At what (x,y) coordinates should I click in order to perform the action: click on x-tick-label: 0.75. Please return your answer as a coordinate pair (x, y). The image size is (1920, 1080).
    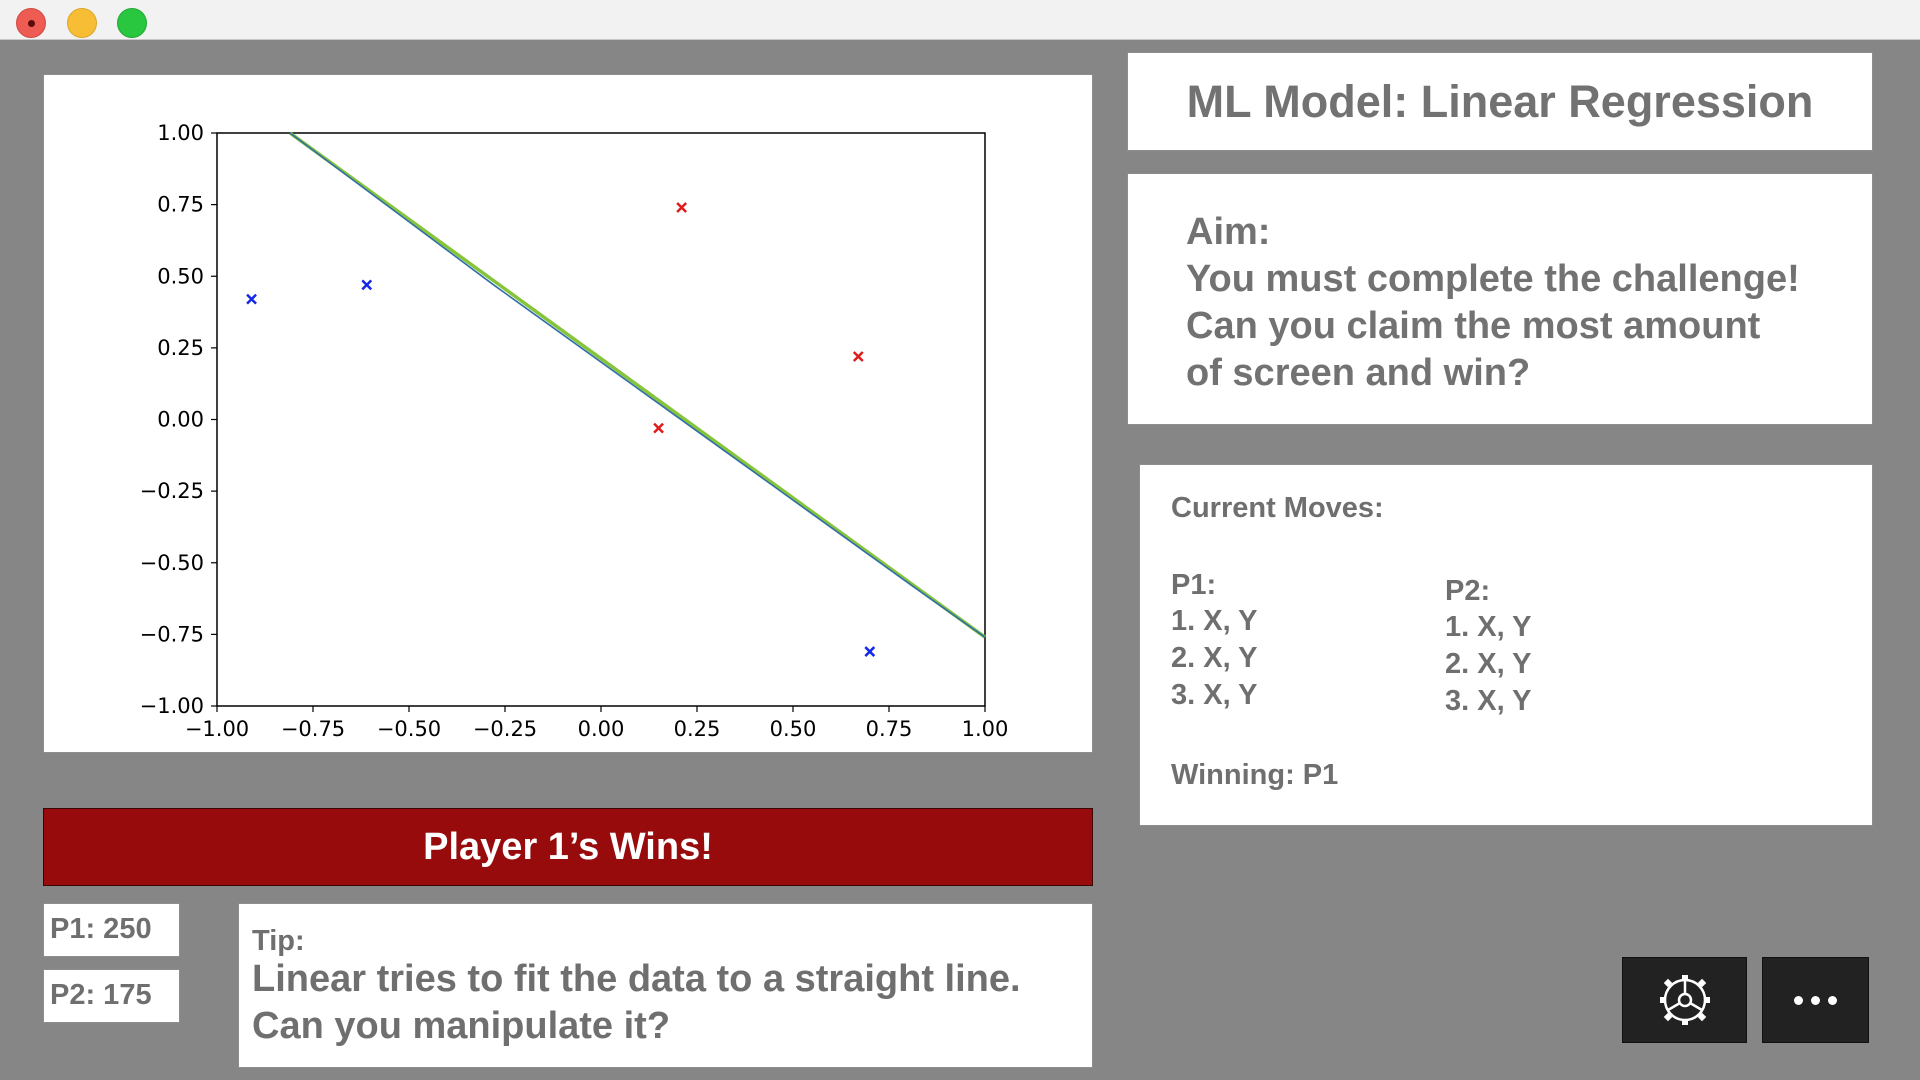
    Looking at the image, I should click on (889, 729).